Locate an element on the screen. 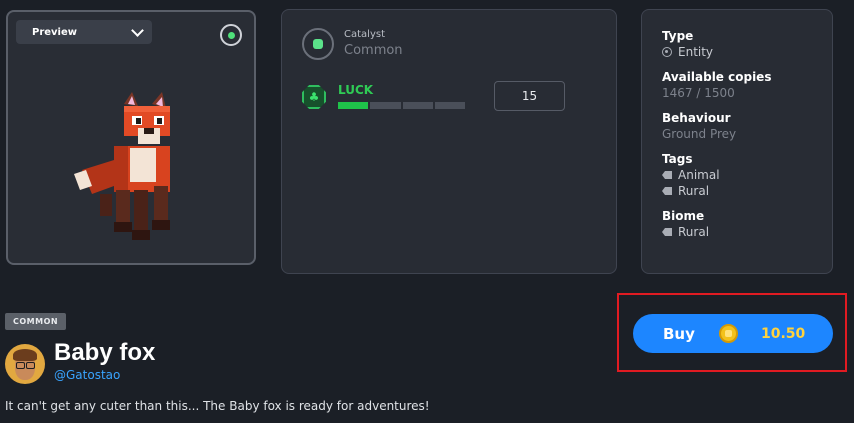  type-section: Type Entity is located at coordinates (747, 44).